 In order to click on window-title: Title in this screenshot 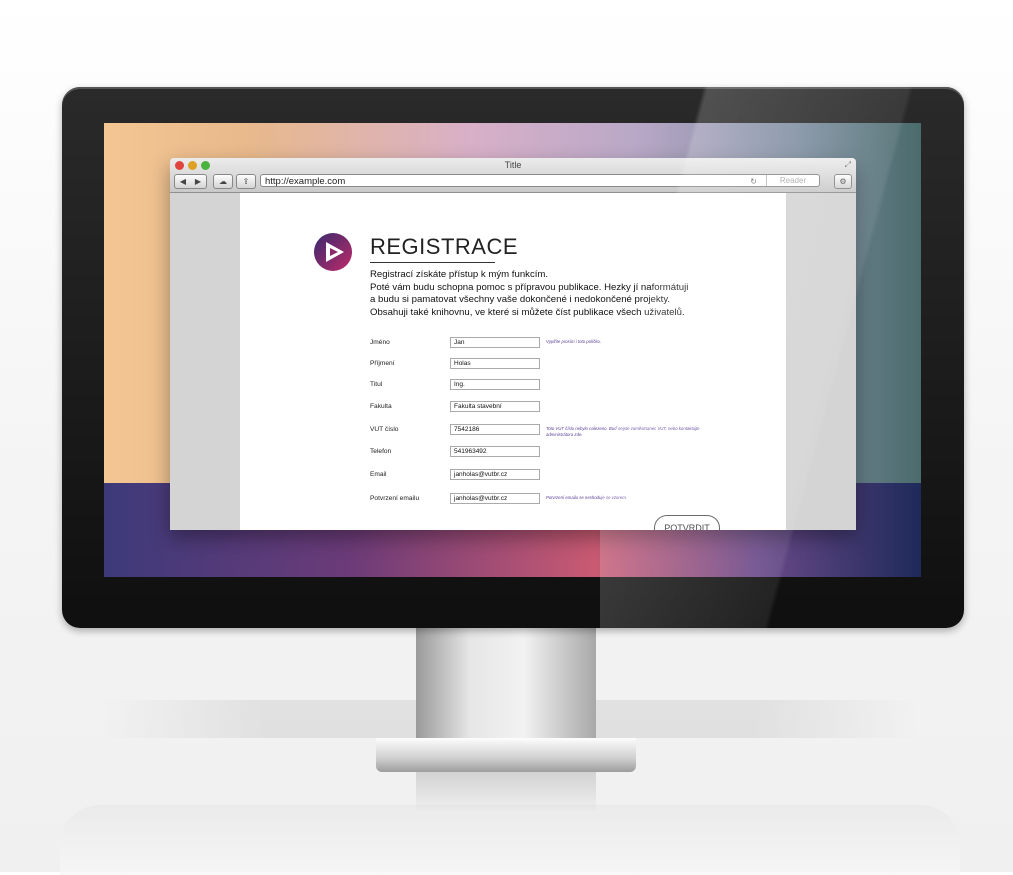, I will do `click(513, 165)`.